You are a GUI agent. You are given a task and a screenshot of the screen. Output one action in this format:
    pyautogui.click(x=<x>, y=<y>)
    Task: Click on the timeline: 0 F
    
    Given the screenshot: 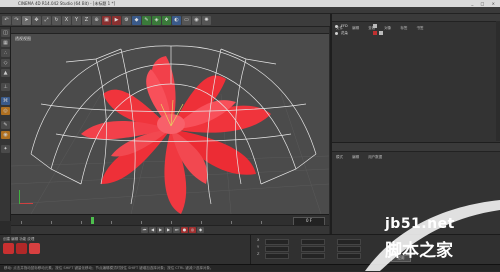 What is the action you would take?
    pyautogui.click(x=170, y=220)
    